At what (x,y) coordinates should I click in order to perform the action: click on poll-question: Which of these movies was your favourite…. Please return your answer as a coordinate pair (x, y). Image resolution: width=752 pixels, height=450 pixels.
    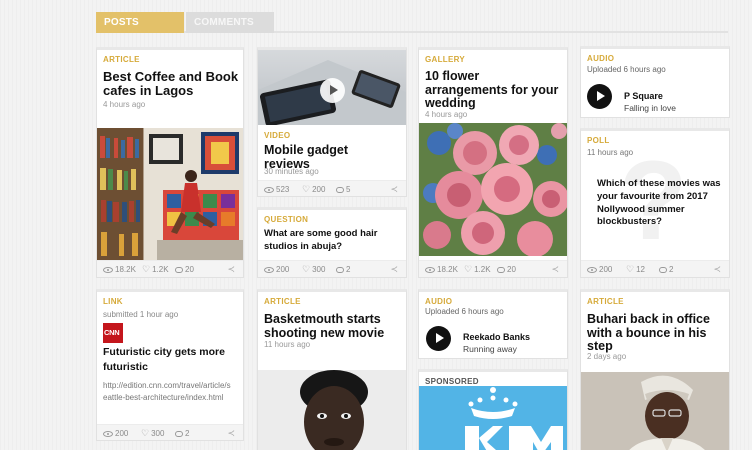
    Looking at the image, I should click on (659, 203).